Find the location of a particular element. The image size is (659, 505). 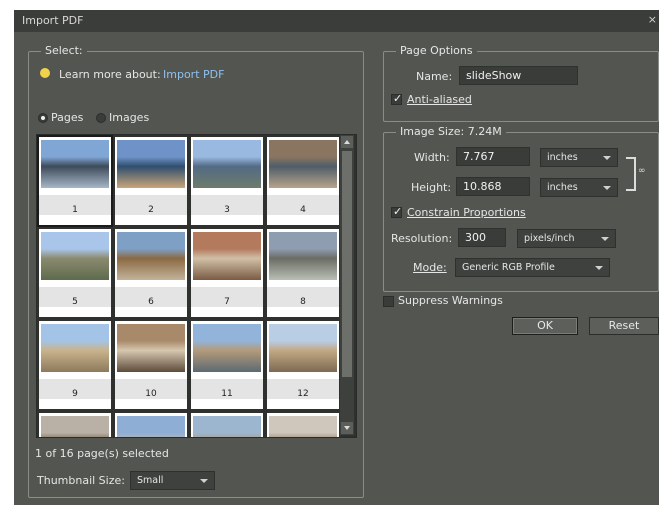

page-options-group: Page Options is located at coordinates (521, 83).